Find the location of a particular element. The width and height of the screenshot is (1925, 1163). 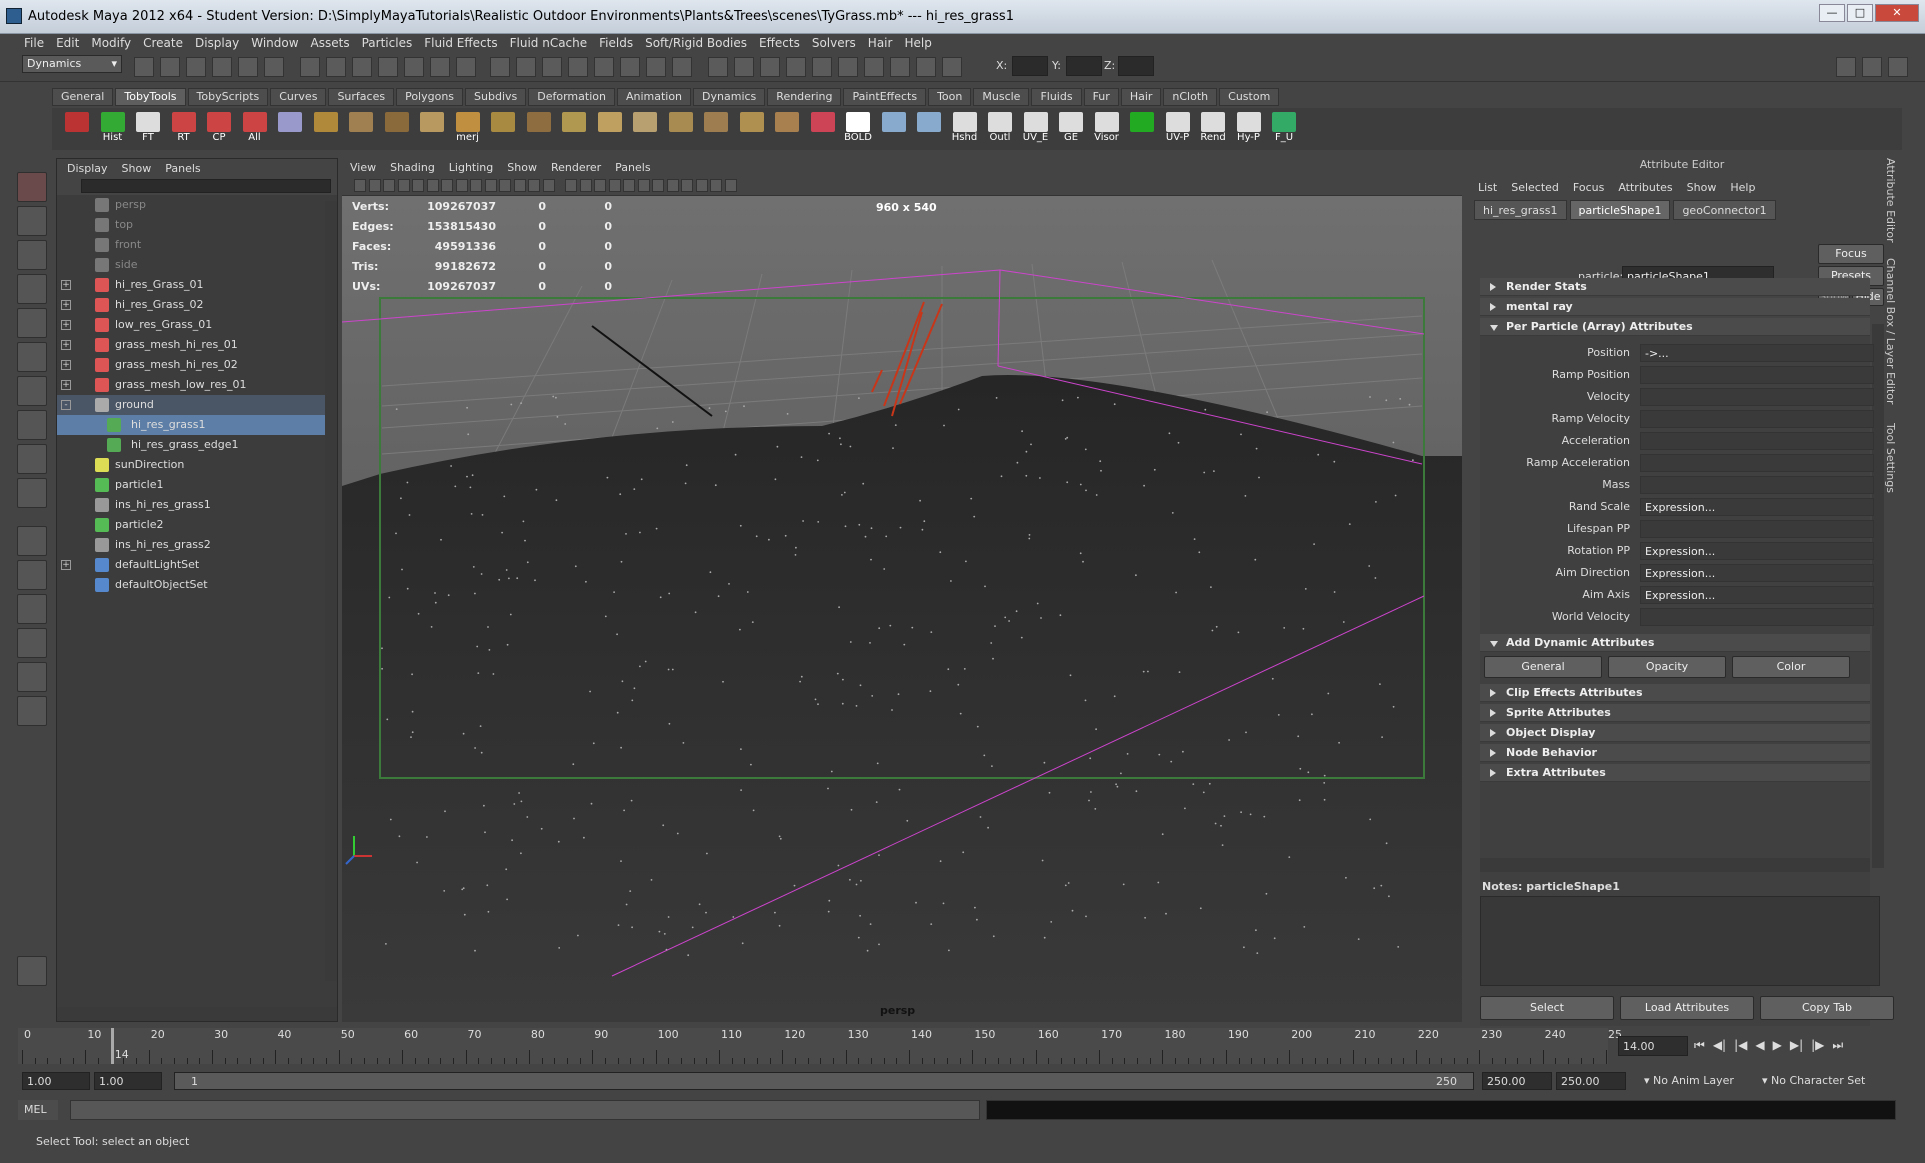

attr-h-scrollbar is located at coordinates (1675, 865).